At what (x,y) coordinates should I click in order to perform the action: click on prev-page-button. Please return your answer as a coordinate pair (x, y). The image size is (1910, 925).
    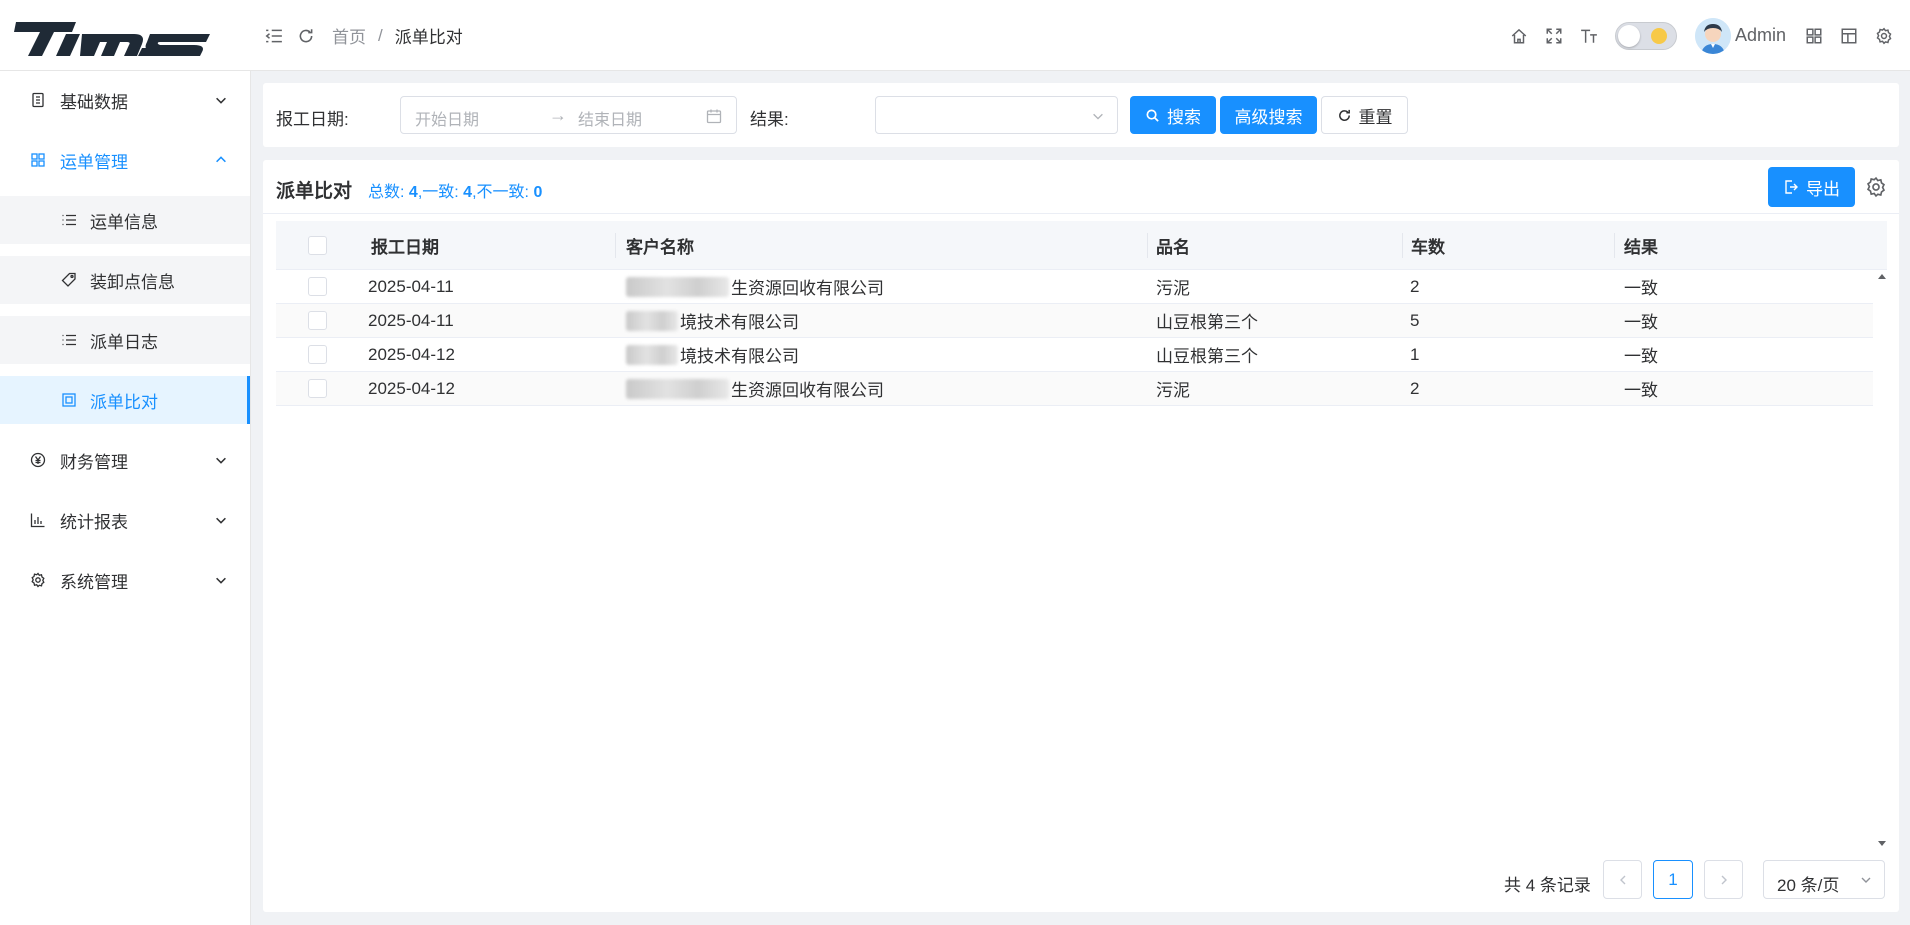
    Looking at the image, I should click on (1622, 879).